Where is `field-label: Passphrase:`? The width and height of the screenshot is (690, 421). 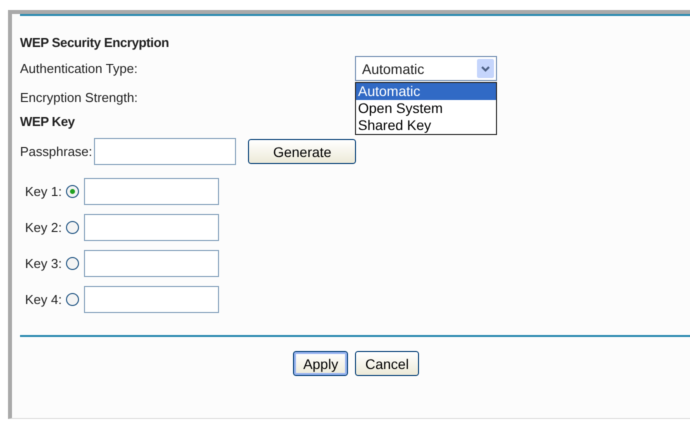
field-label: Passphrase: is located at coordinates (56, 151).